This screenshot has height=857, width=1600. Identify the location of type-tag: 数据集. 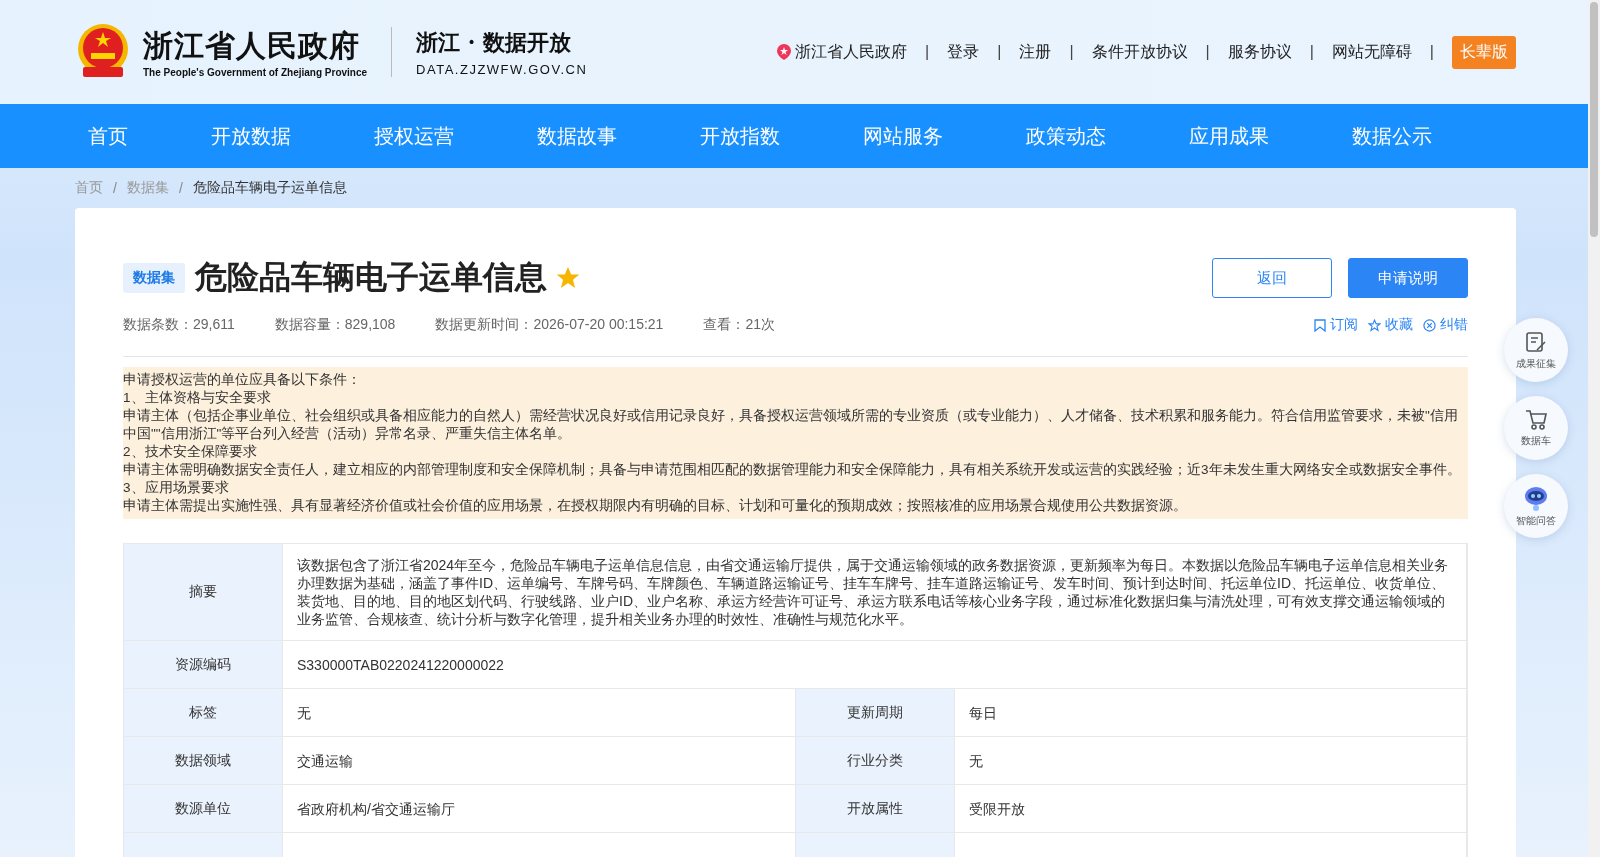
(154, 278).